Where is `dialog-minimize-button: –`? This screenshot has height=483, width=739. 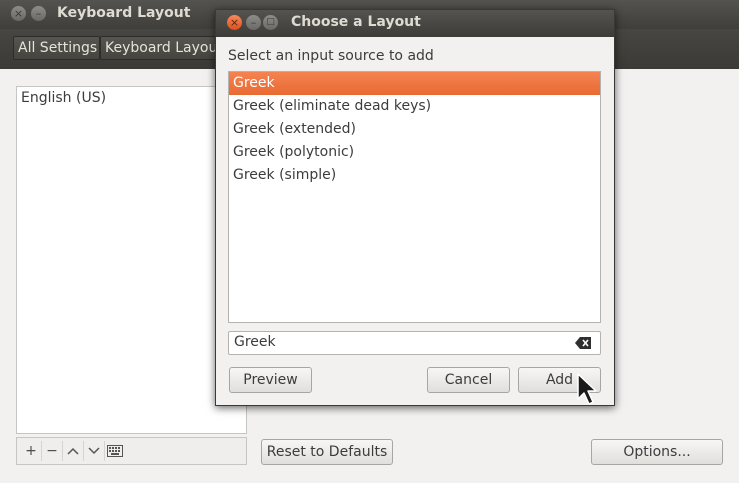 dialog-minimize-button: – is located at coordinates (253, 22).